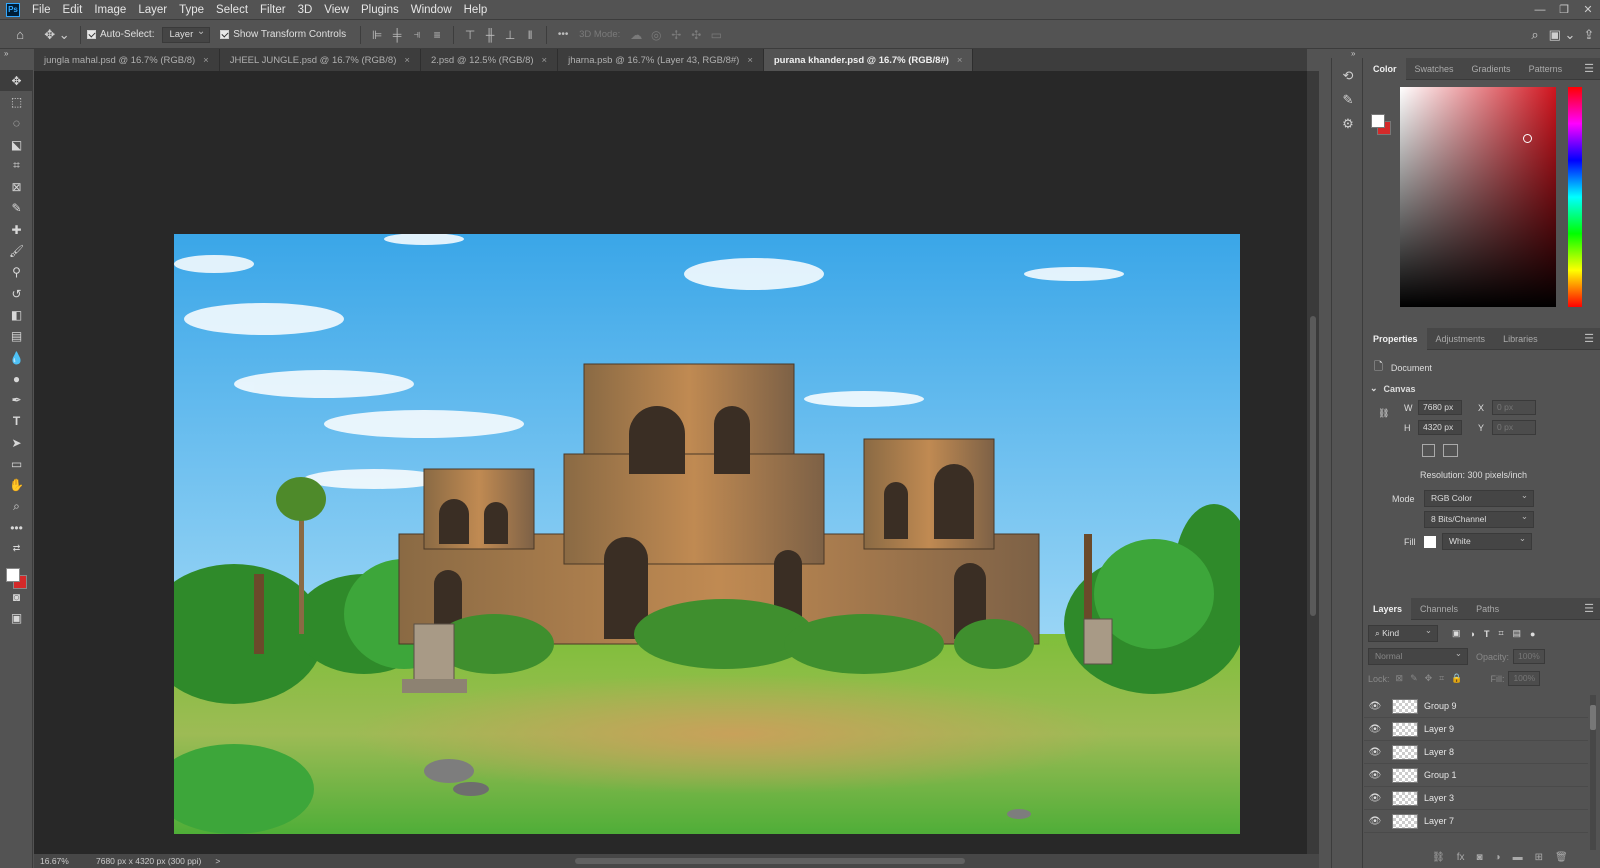  What do you see at coordinates (1500, 633) in the screenshot?
I see `filter-shape-icon: ⌗` at bounding box center [1500, 633].